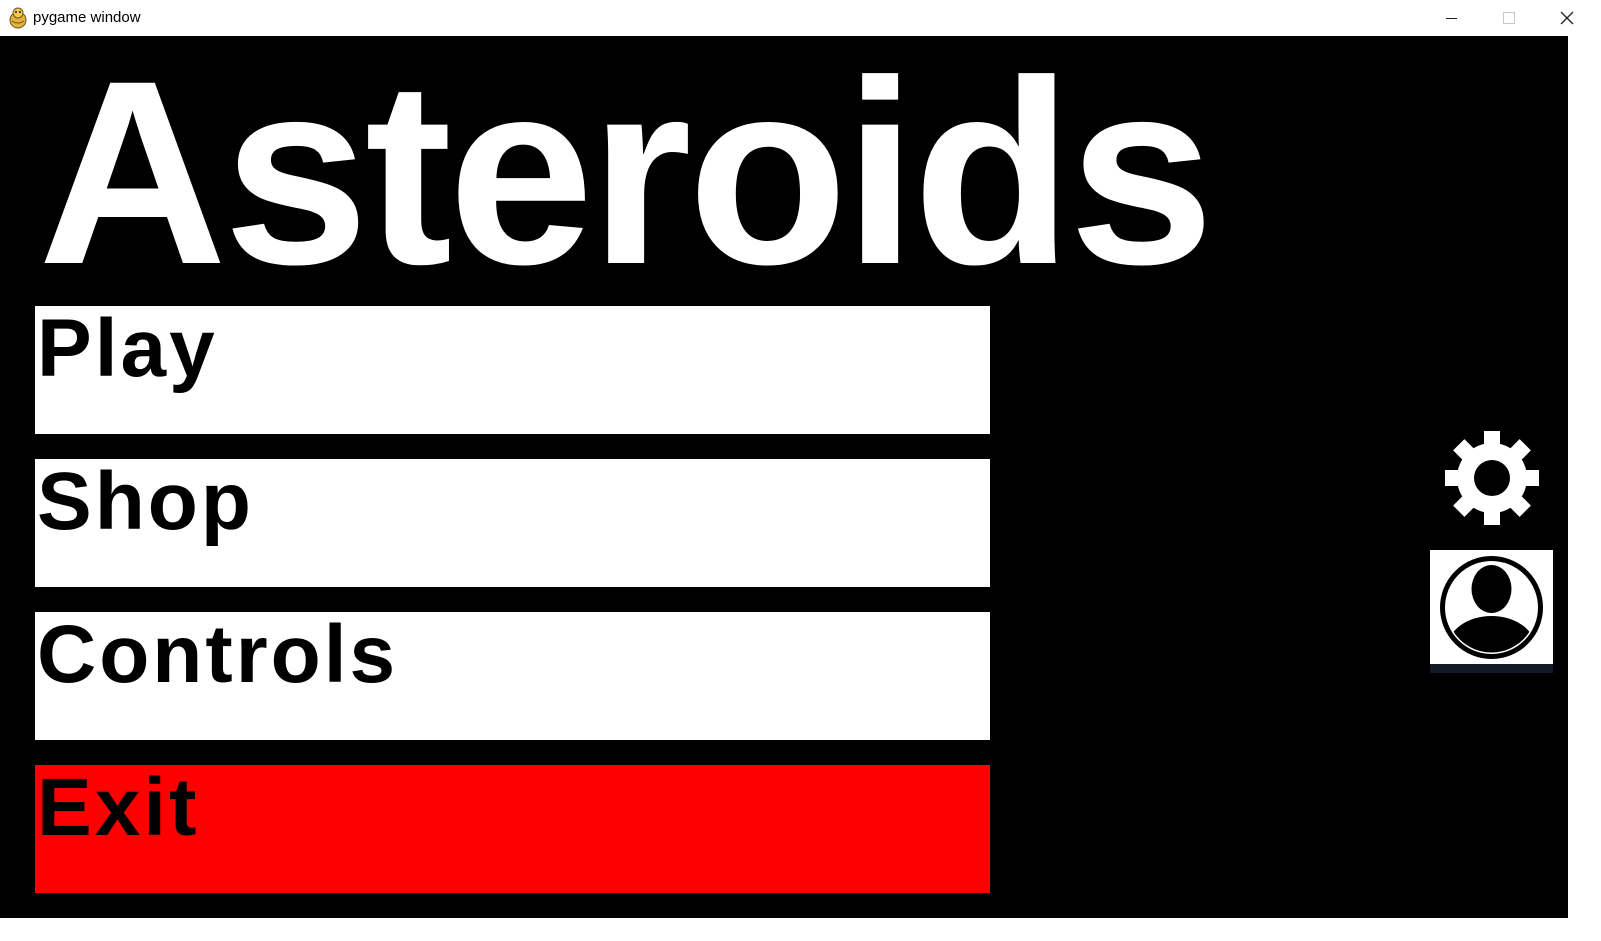 The image size is (1601, 941). I want to click on pygame-snake-icon, so click(18, 18).